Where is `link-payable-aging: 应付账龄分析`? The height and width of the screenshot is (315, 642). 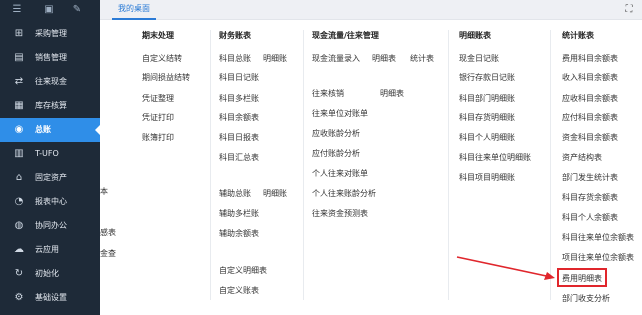 link-payable-aging: 应付账龄分析 is located at coordinates (336, 153).